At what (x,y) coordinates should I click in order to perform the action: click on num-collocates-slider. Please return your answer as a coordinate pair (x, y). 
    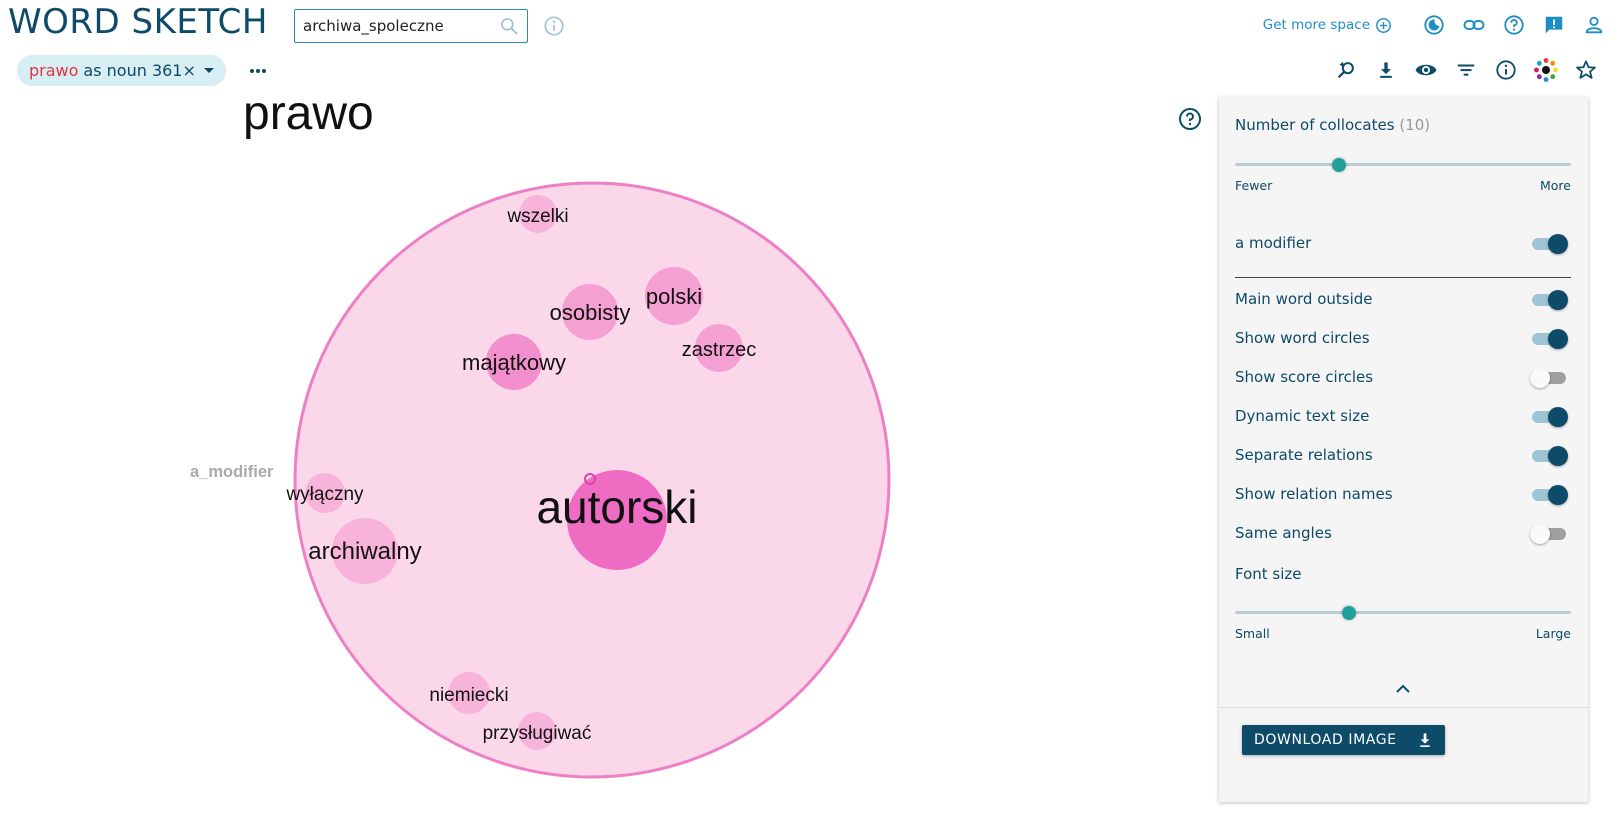
    Looking at the image, I should click on (1403, 165).